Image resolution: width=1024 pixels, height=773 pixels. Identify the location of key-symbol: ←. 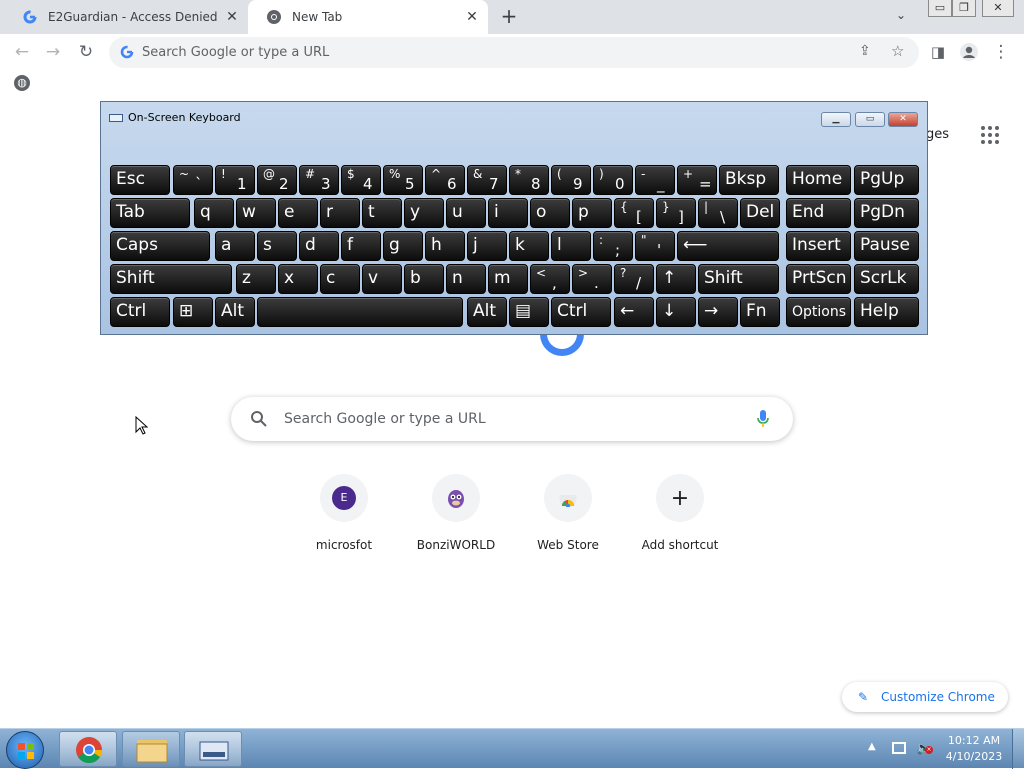
(634, 312).